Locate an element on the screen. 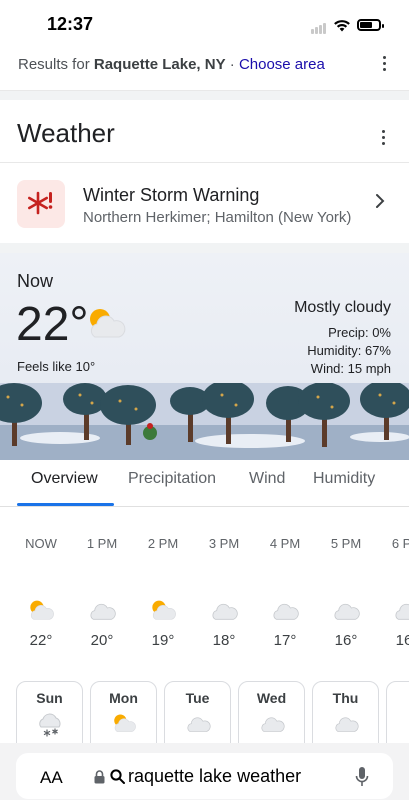  now-label: Now is located at coordinates (35, 281).